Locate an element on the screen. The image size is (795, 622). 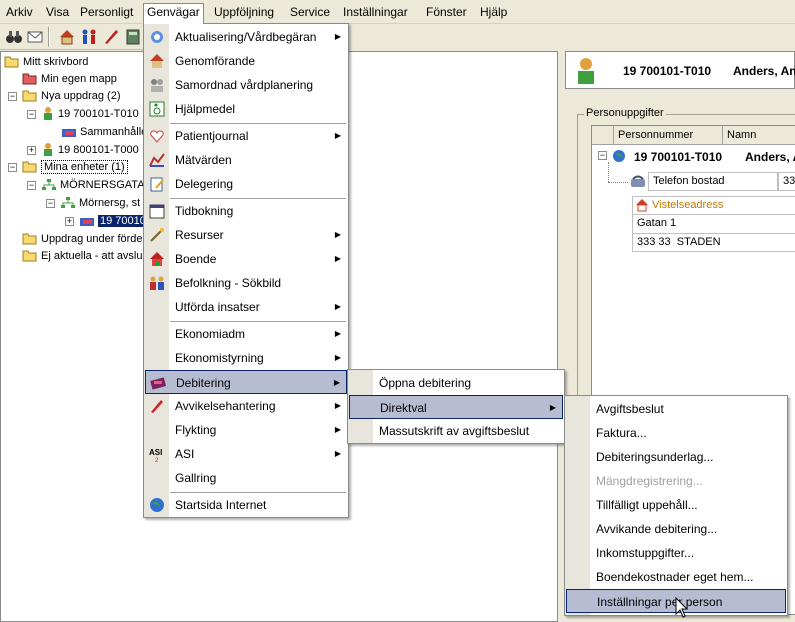
menu-uppfoljning: Uppföljning is located at coordinates (244, 12).